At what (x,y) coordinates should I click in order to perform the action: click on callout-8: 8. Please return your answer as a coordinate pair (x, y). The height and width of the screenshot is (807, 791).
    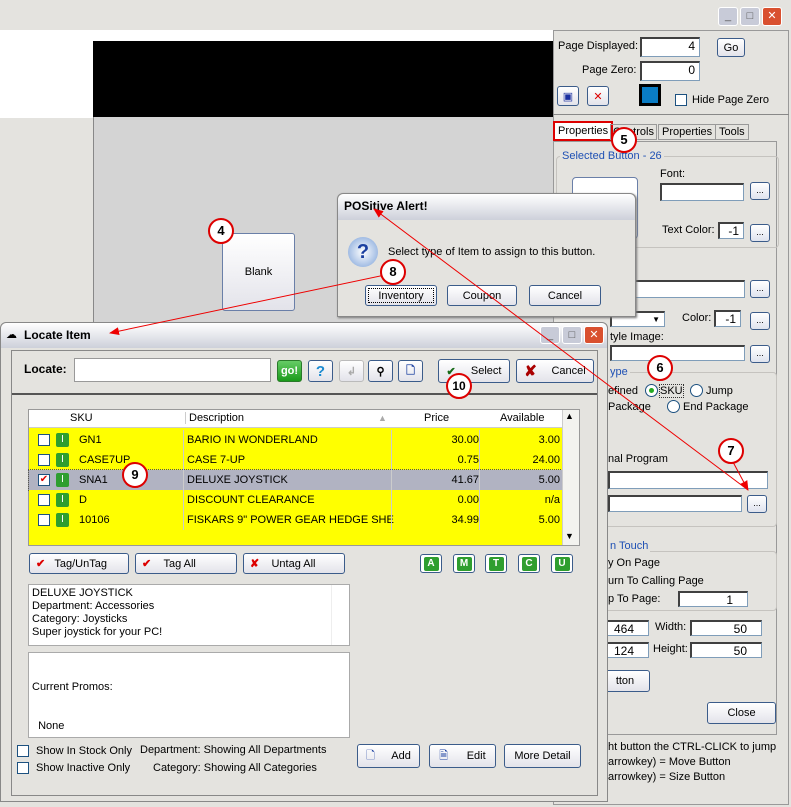
    Looking at the image, I should click on (393, 272).